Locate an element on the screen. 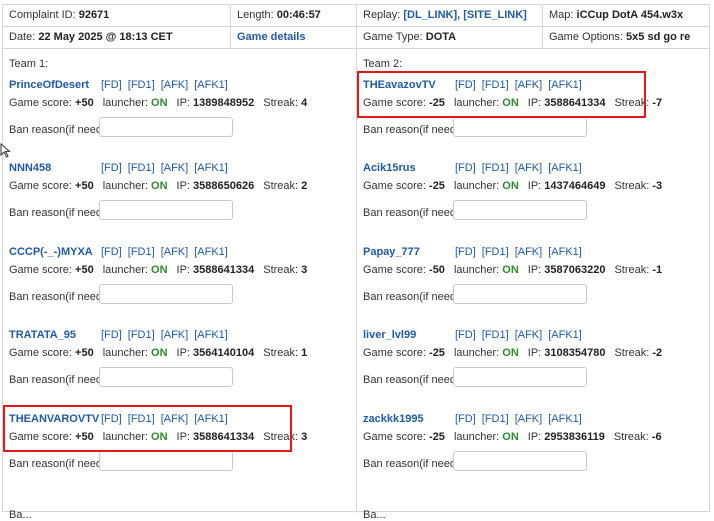  game-options-cell: Game Options: 5x5 sd go re is located at coordinates (626, 37).